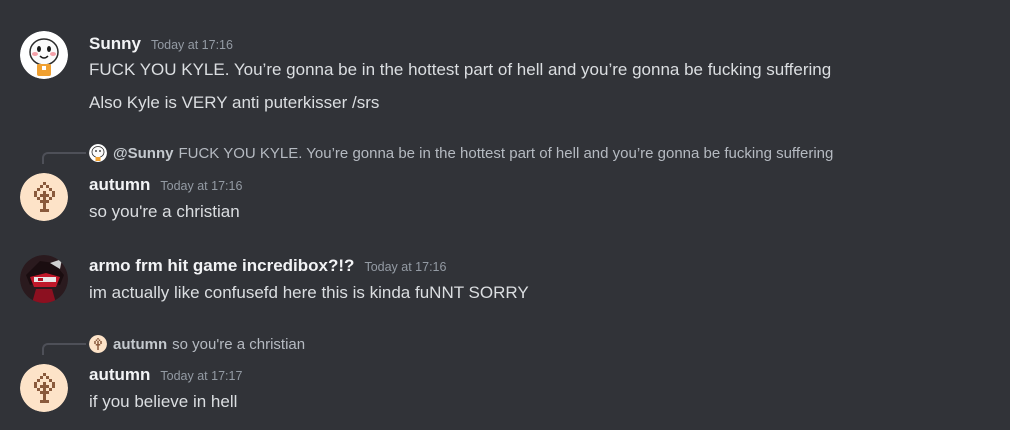  Describe the element at coordinates (164, 211) in the screenshot. I see `message-content: so you're a christian` at that location.